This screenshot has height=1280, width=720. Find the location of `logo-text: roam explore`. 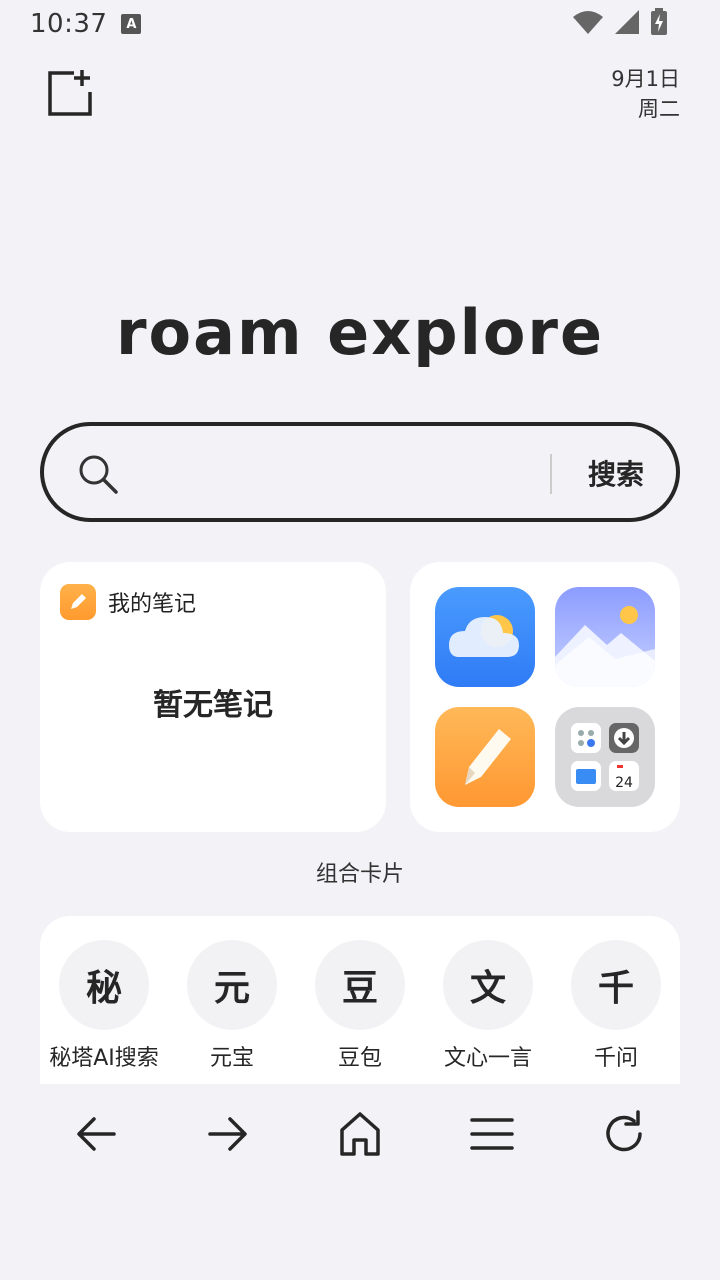

logo-text: roam explore is located at coordinates (360, 332).